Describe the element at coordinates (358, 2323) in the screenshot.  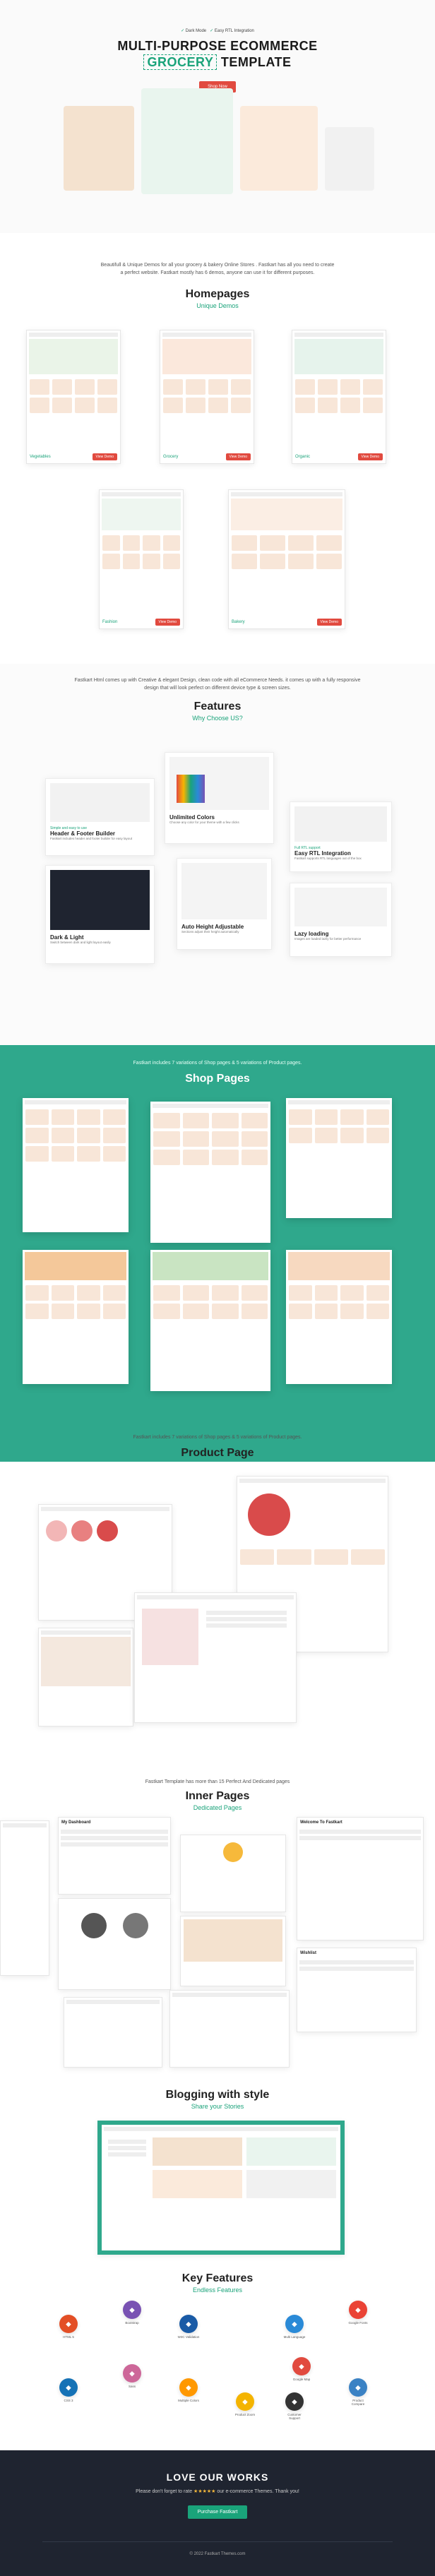
I see `key-feature-label: Google Fonts` at that location.